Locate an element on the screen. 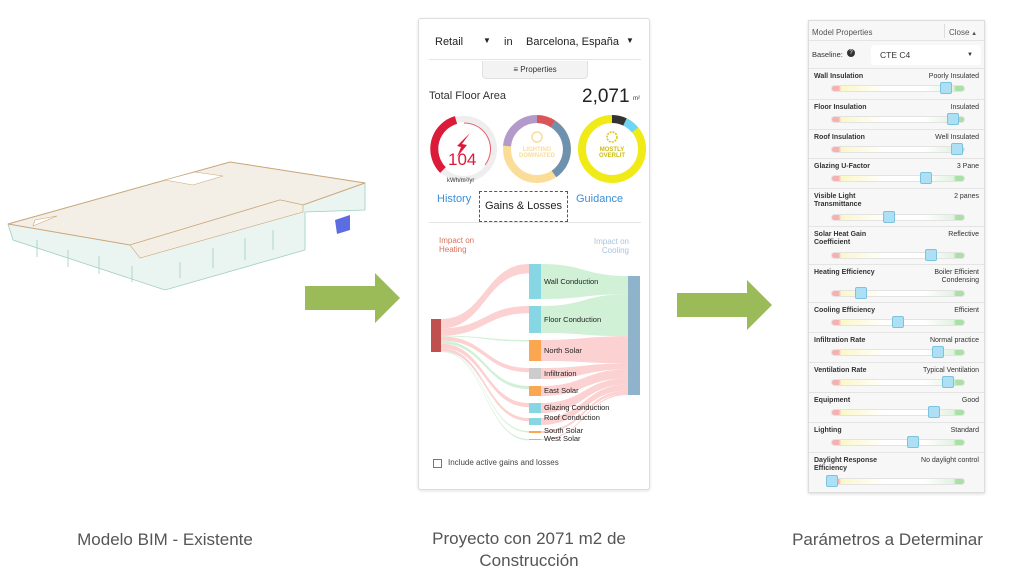 The width and height of the screenshot is (1013, 576). property-label: Wall Insulation is located at coordinates (839, 76).